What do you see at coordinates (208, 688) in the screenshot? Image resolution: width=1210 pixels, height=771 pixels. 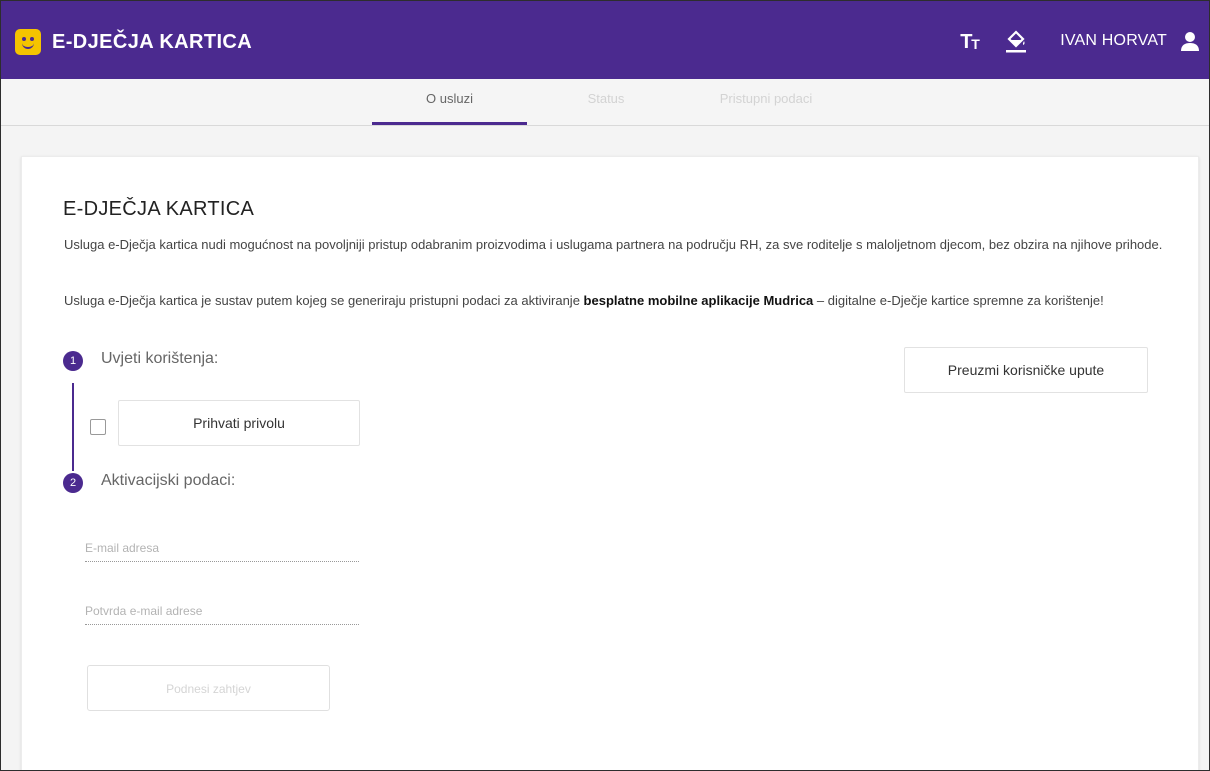 I see `submit-request-button: Podnesi zahtjev` at bounding box center [208, 688].